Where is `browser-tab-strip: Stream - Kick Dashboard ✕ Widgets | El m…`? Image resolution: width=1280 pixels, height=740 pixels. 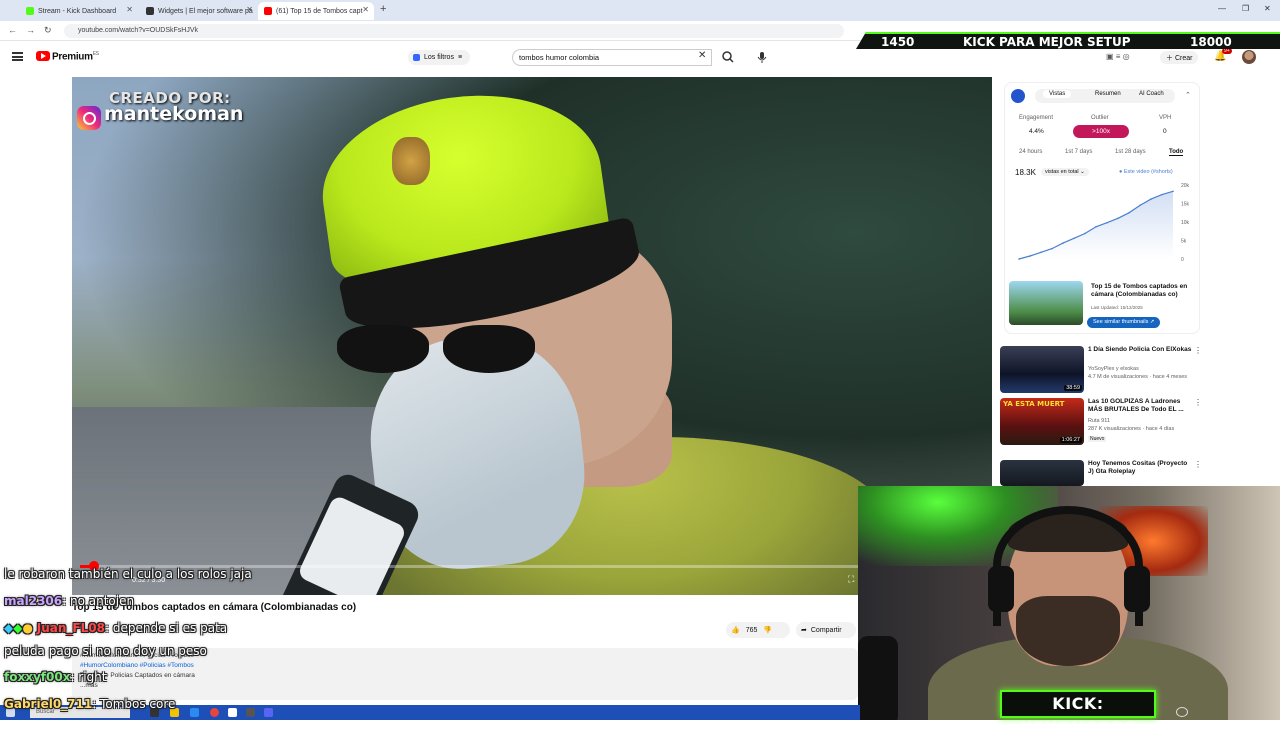
browser-tab-strip: Stream - Kick Dashboard ✕ Widgets | El m… is located at coordinates (640, 10).